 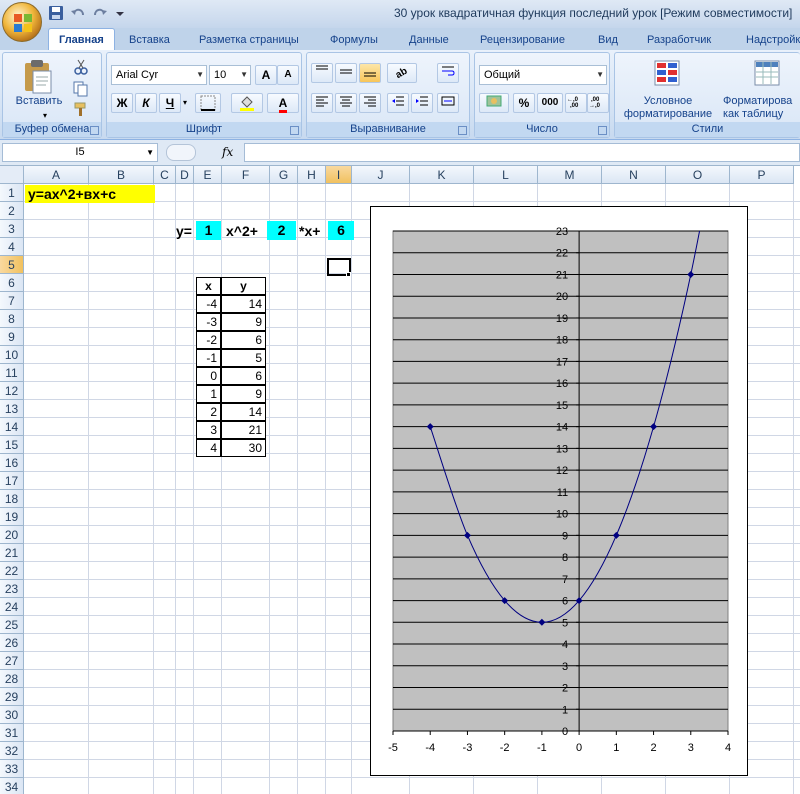 What do you see at coordinates (442, 175) in the screenshot?
I see `column-header-k: K` at bounding box center [442, 175].